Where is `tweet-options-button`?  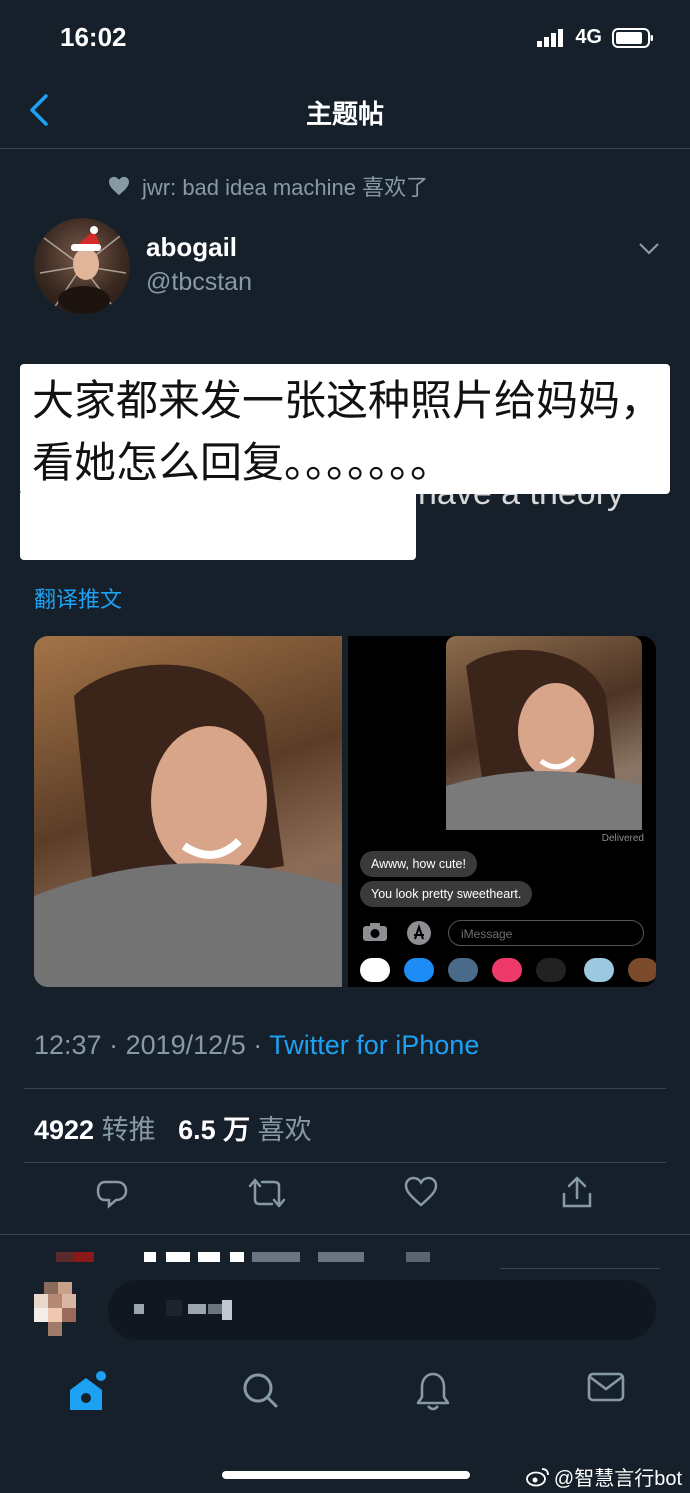 tweet-options-button is located at coordinates (649, 251).